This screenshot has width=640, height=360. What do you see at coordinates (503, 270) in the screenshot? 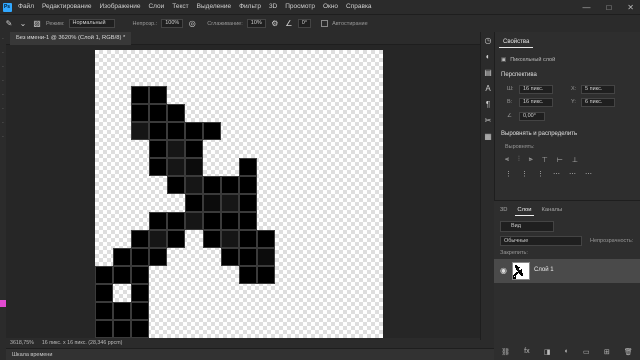
I see `eye-icon: ◉` at bounding box center [503, 270].